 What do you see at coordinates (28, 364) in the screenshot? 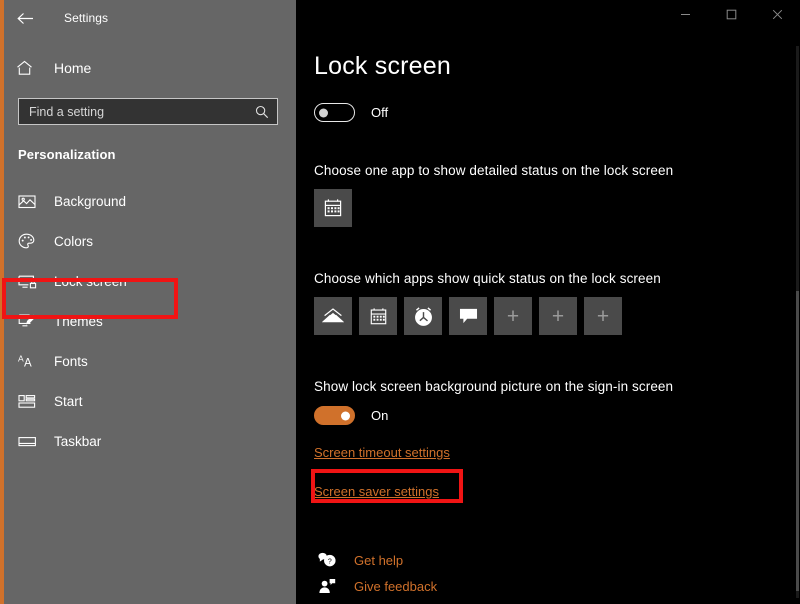
I see `svg-text: A` at bounding box center [28, 364].